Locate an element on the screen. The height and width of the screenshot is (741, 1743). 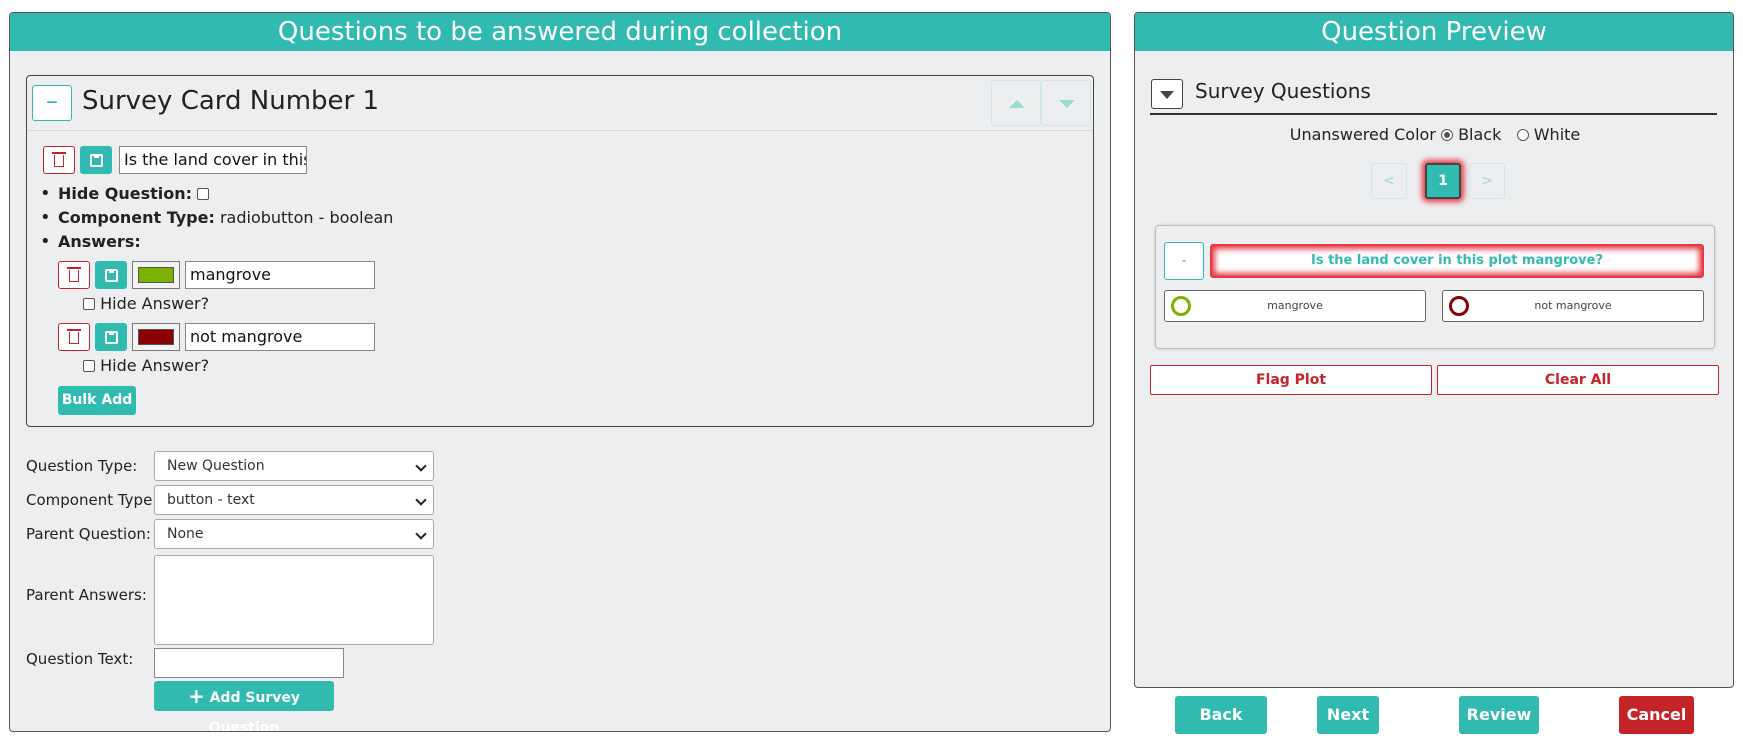
question-type-select: New Question is located at coordinates (294, 466).